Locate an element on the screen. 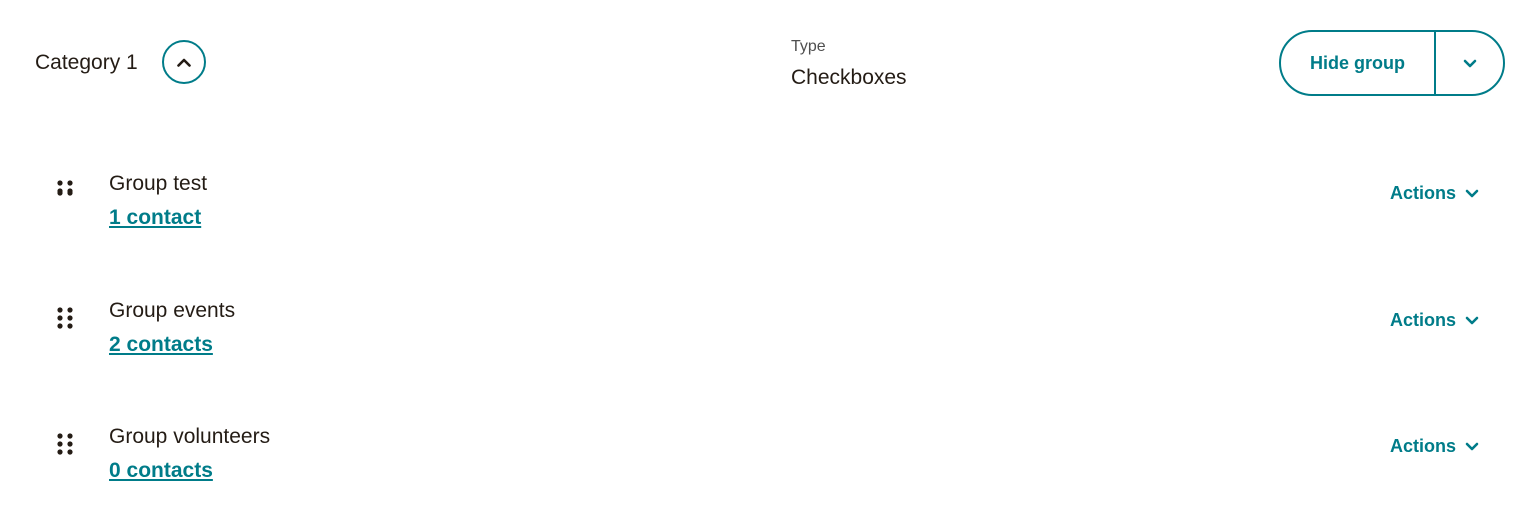 The width and height of the screenshot is (1536, 511). hide-group-split-button: Hide group is located at coordinates (1392, 63).